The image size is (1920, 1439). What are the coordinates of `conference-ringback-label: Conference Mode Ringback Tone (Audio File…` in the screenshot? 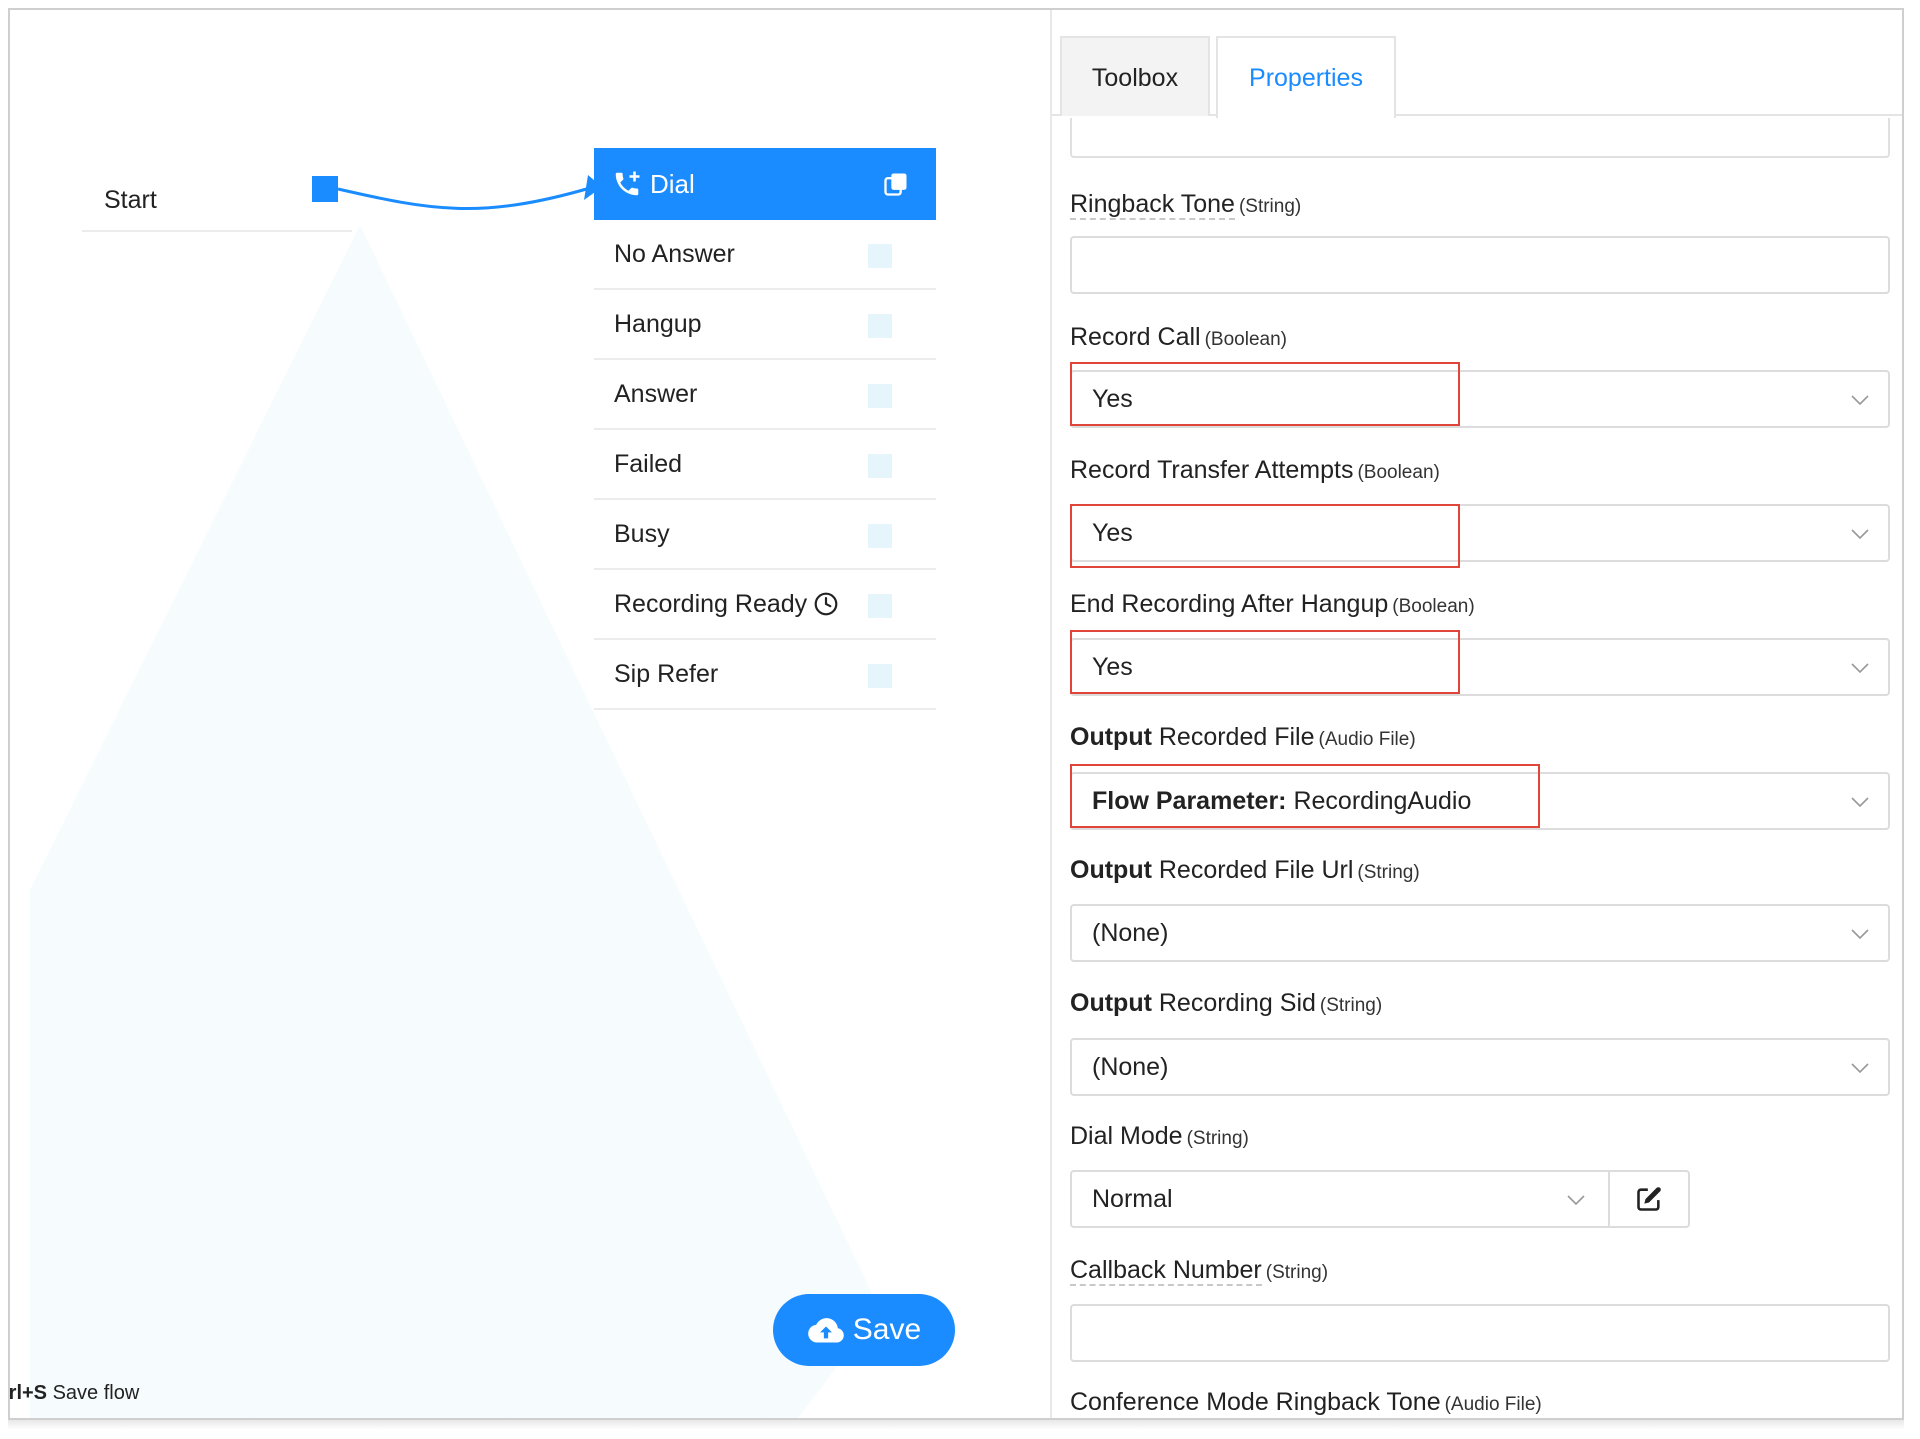 It's located at (1306, 1402).